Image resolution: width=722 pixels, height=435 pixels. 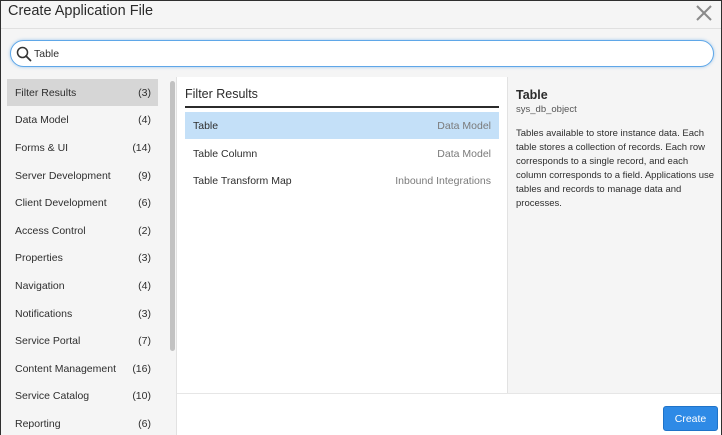 I want to click on dialog-footer, so click(x=342, y=414).